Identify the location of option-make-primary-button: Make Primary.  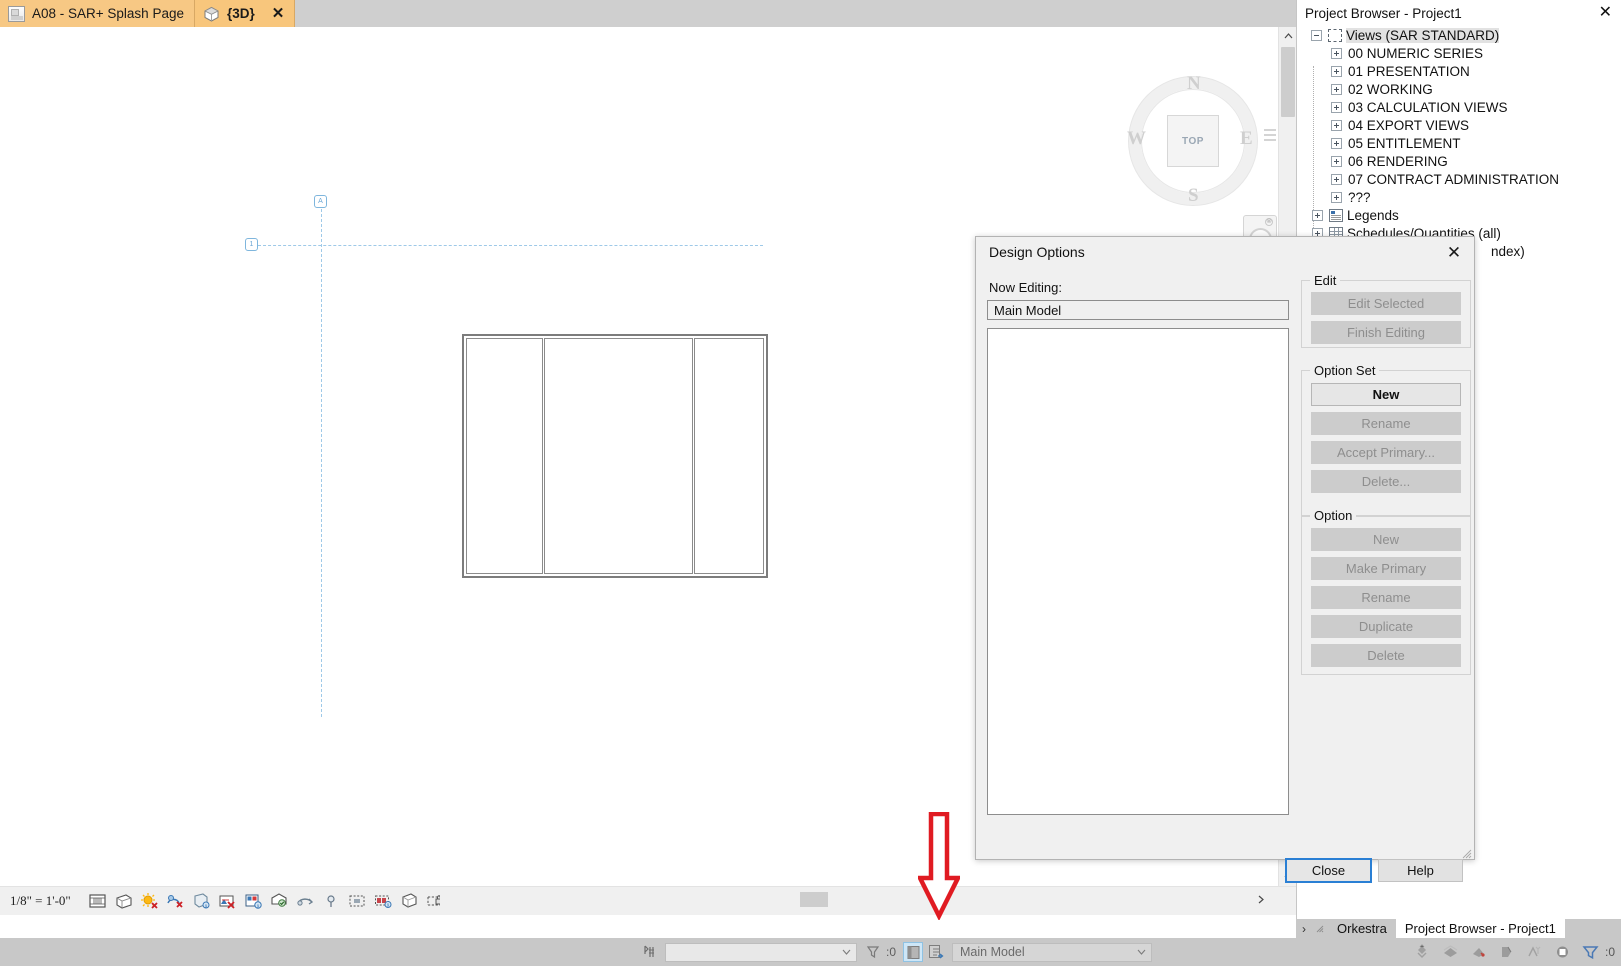
(1386, 568).